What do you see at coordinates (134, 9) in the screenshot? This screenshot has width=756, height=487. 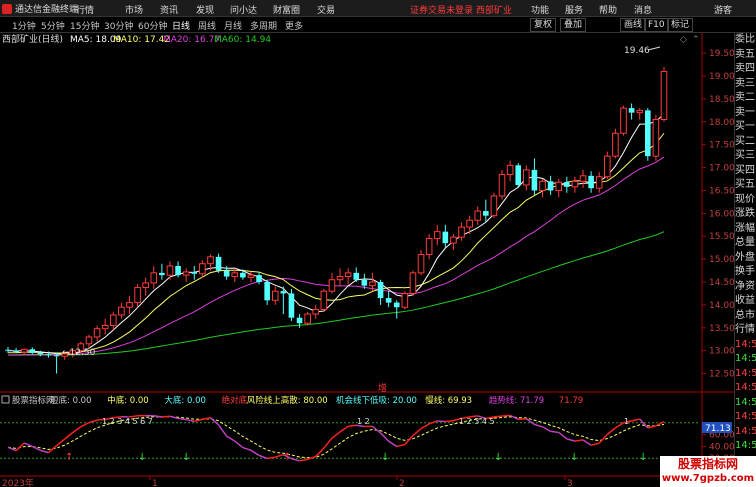 I see `menu-item-market: 市场` at bounding box center [134, 9].